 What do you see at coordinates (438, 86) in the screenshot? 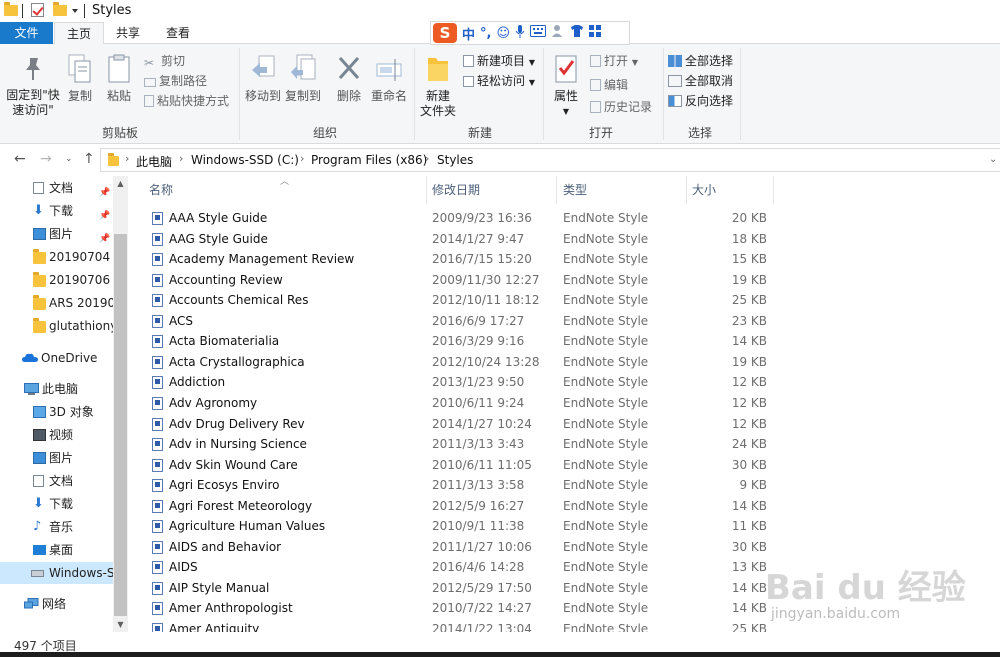
I see `new-folder-button: 新建 文件夹` at bounding box center [438, 86].